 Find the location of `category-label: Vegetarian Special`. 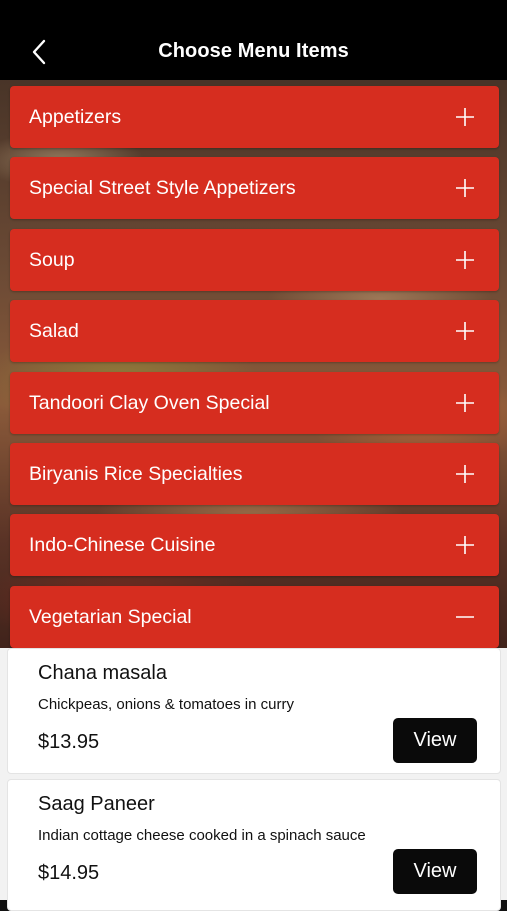

category-label: Vegetarian Special is located at coordinates (110, 616).